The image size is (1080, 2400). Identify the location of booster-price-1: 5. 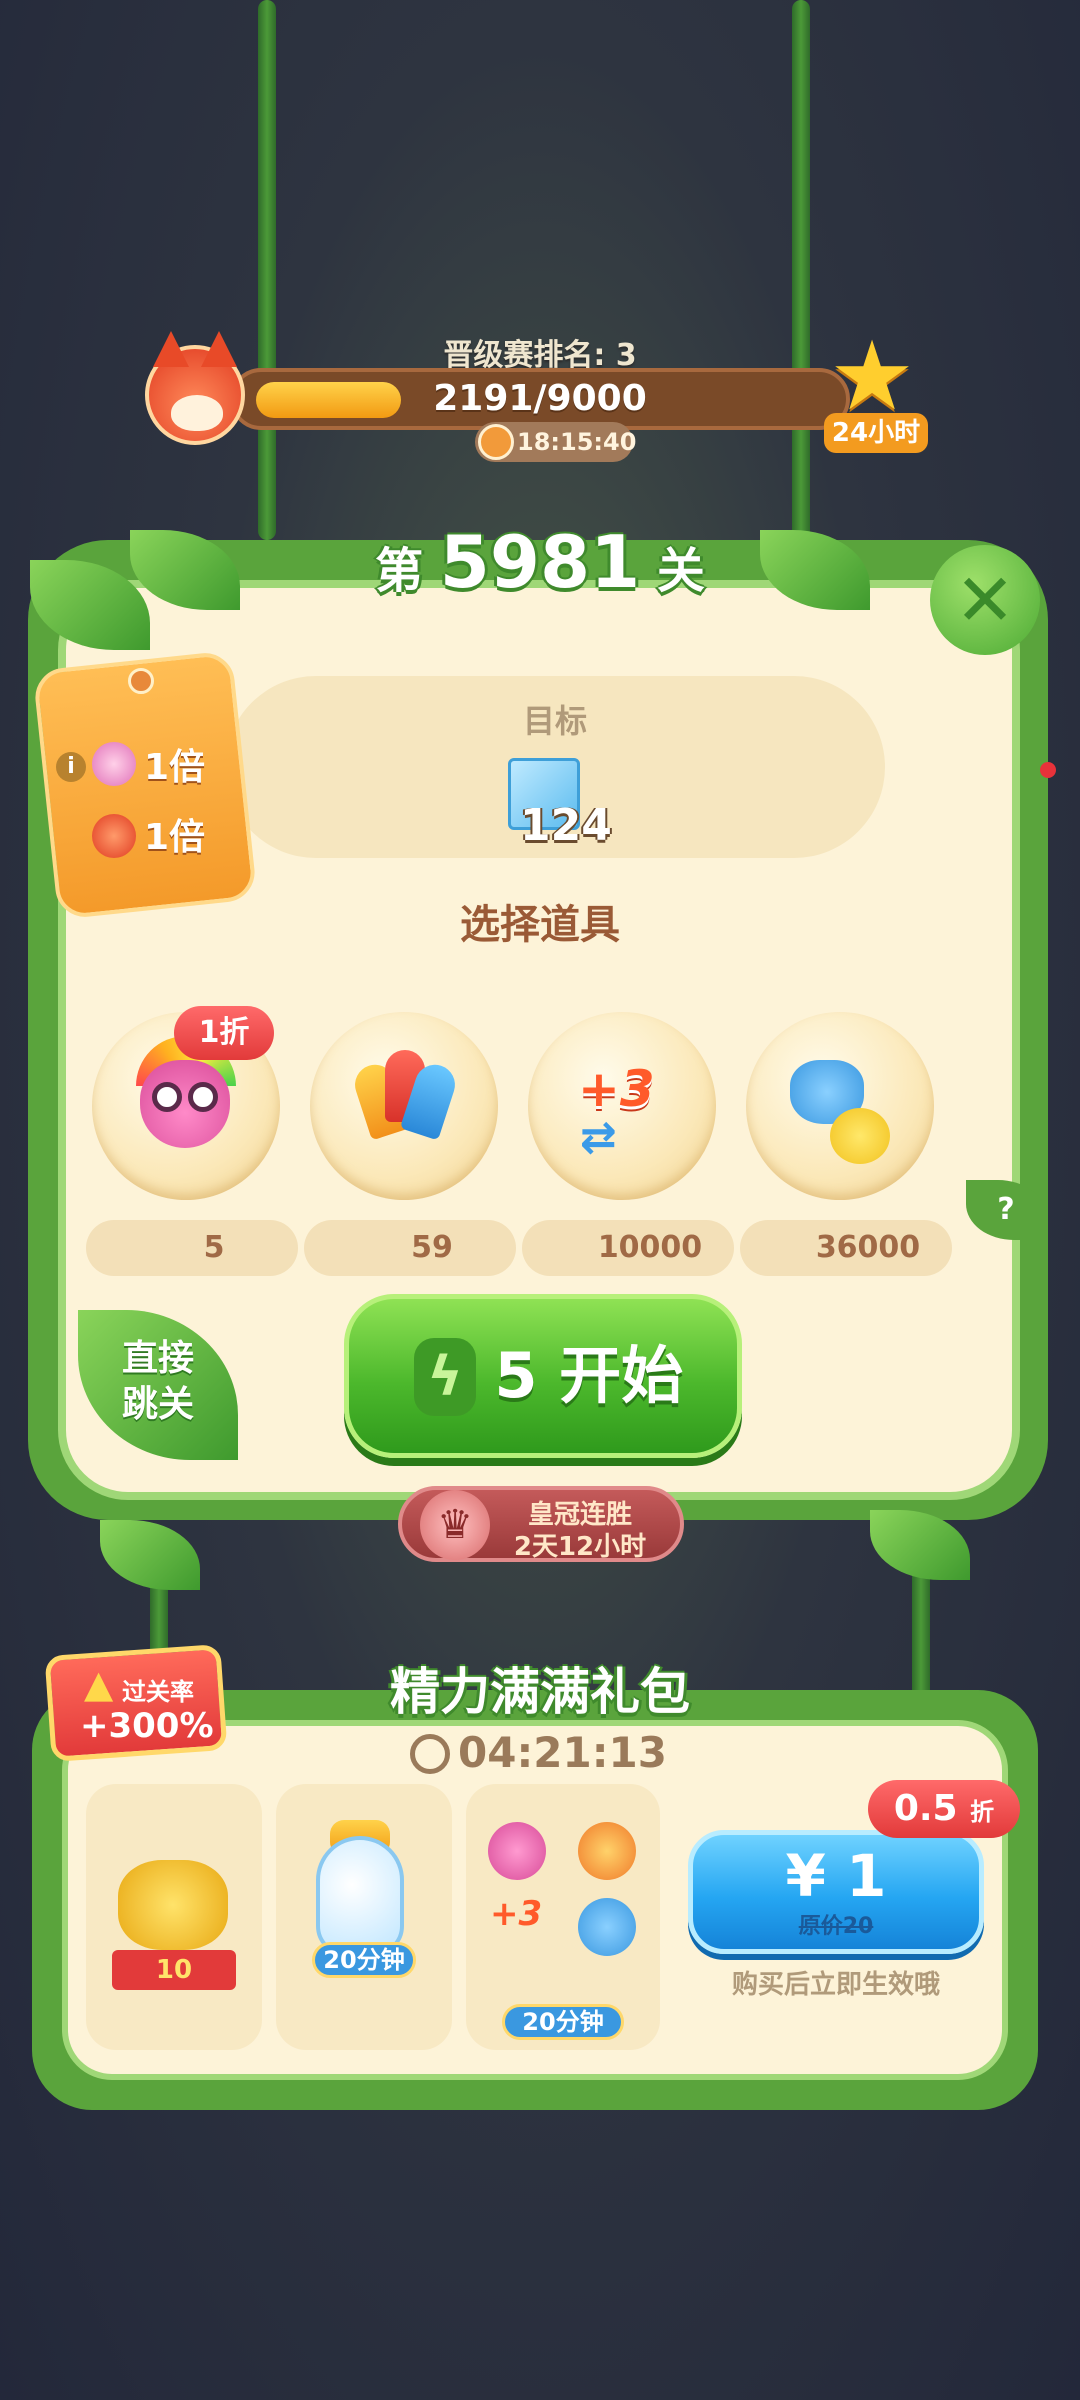
(192, 1248).